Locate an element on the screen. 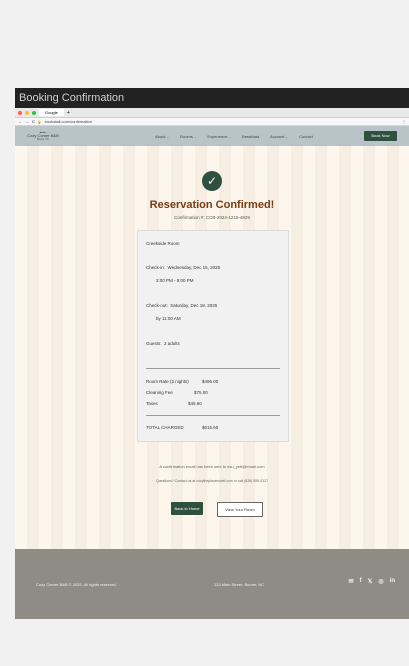 Image resolution: width=409 pixels, height=666 pixels. nav-item-label: Breakfast is located at coordinates (250, 136).